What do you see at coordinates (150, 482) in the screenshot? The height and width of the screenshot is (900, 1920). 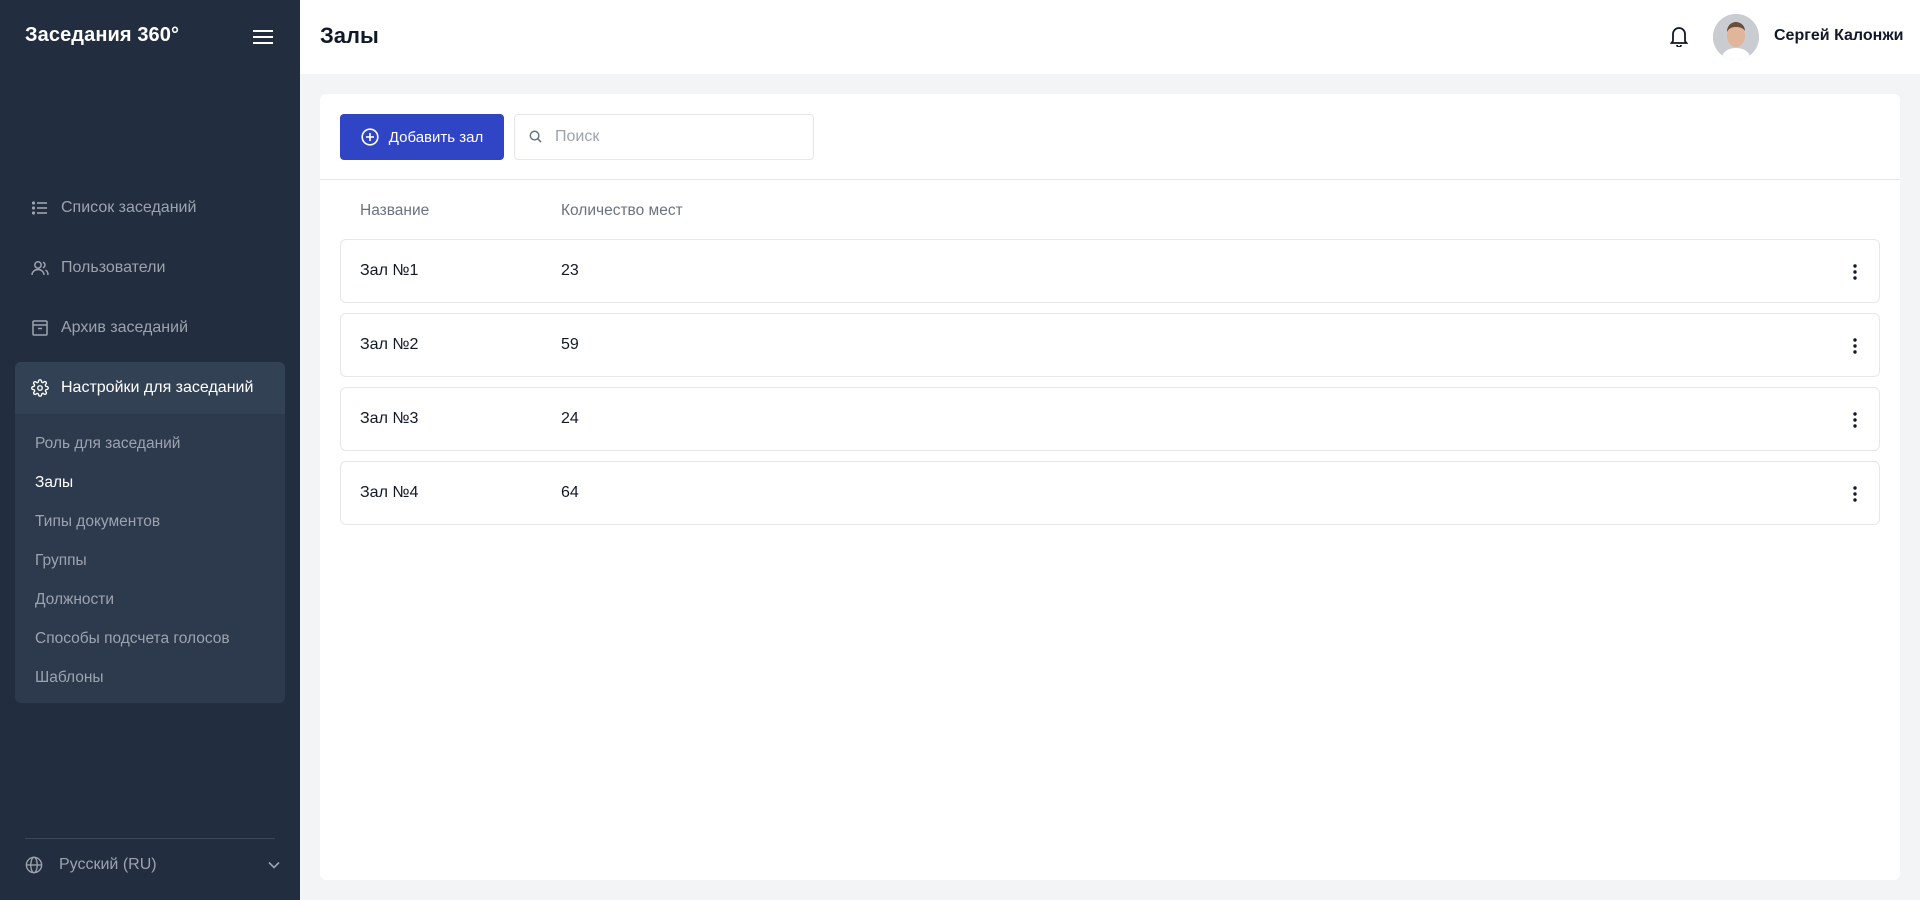 I see `submenu-item-halls: Залы` at bounding box center [150, 482].